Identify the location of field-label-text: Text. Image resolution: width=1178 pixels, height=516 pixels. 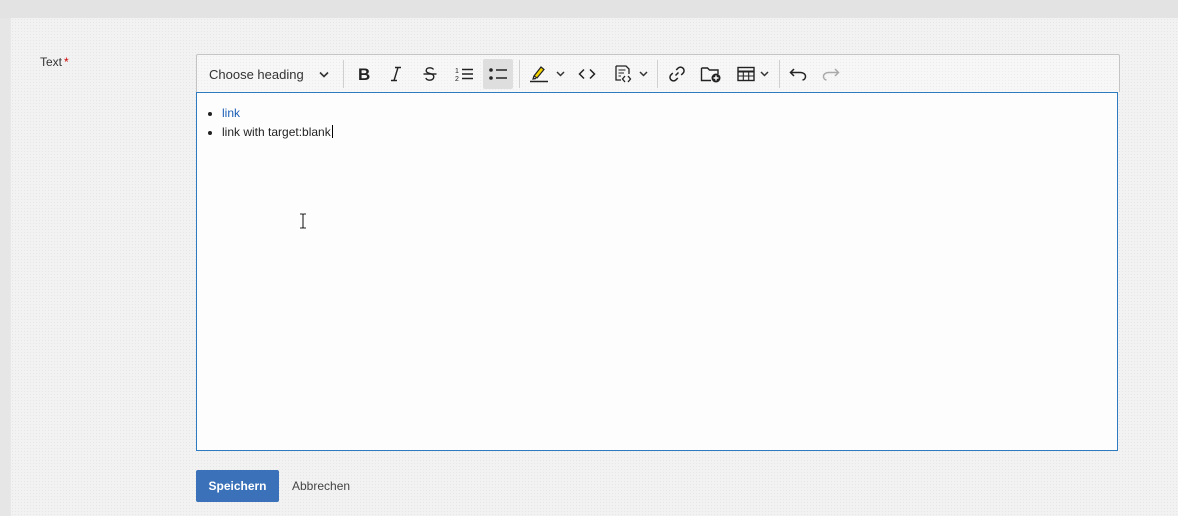
(51, 62).